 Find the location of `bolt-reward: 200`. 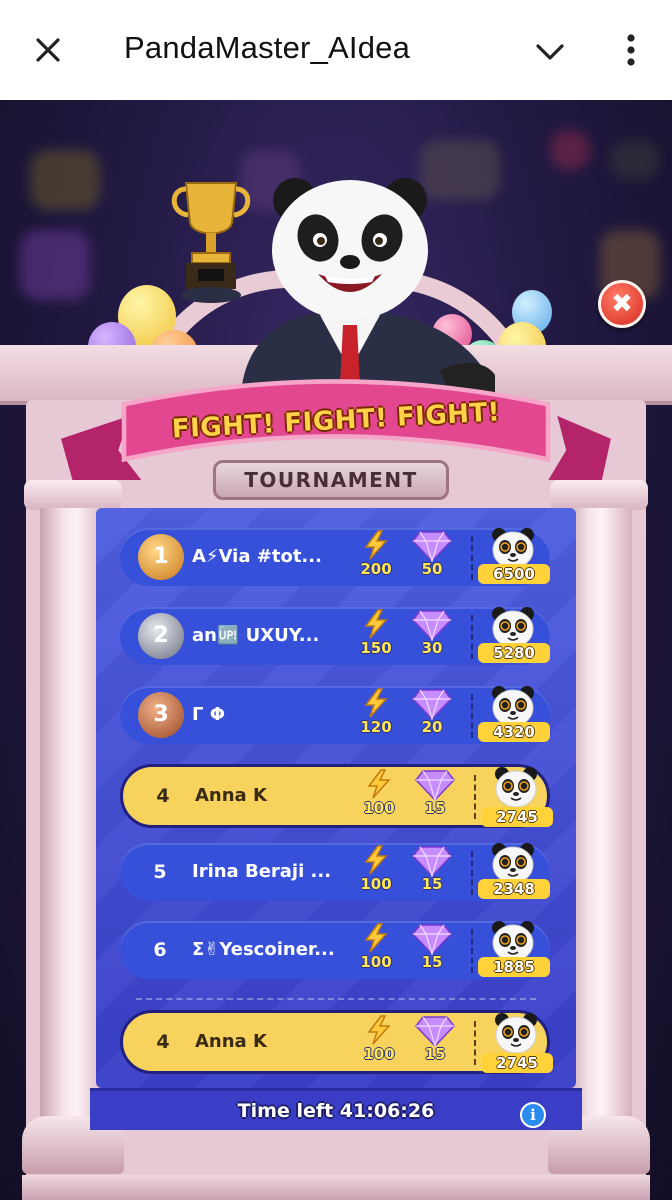

bolt-reward: 200 is located at coordinates (376, 569).